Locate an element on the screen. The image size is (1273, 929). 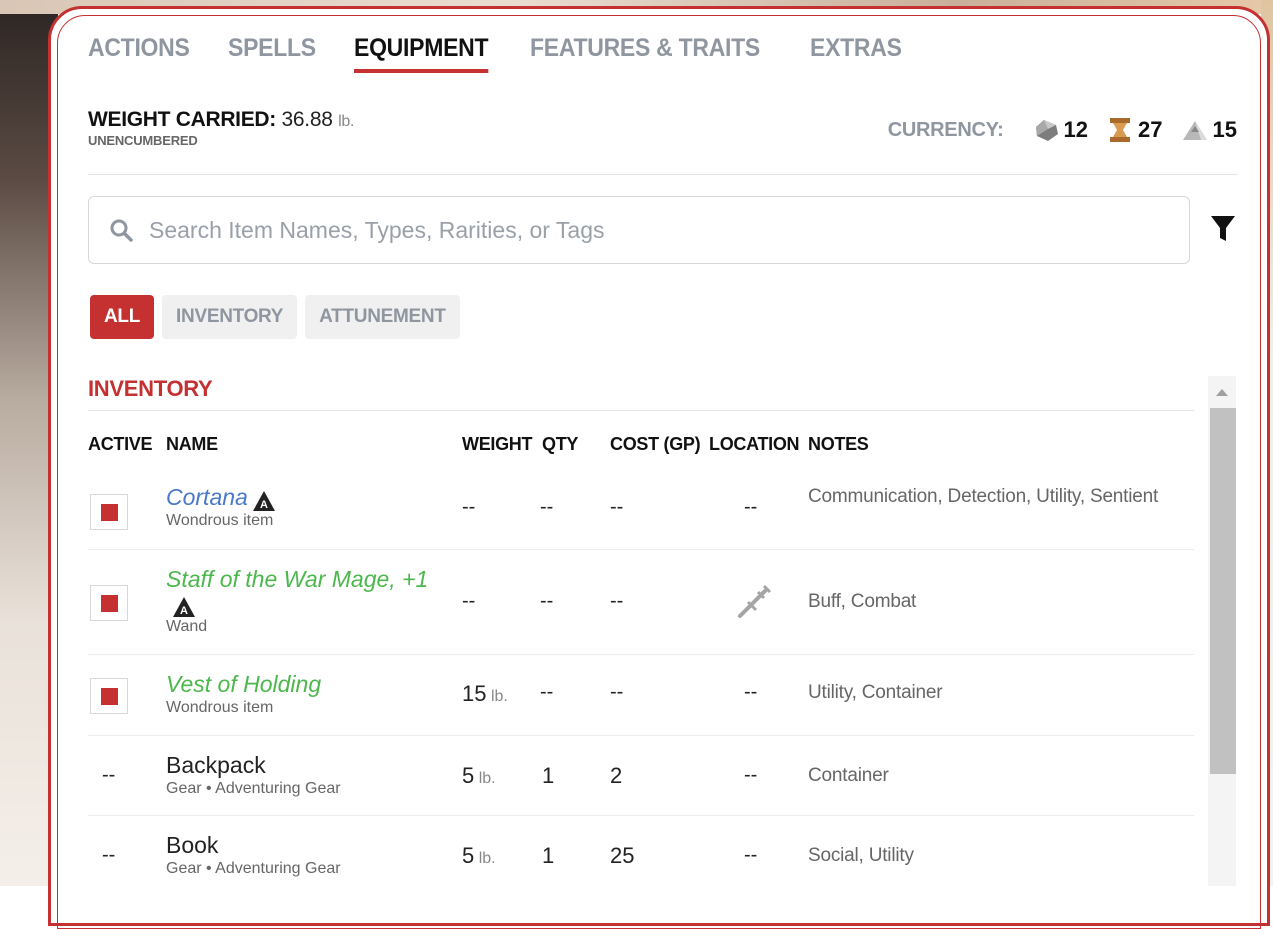
item-notes: Container is located at coordinates (848, 775).